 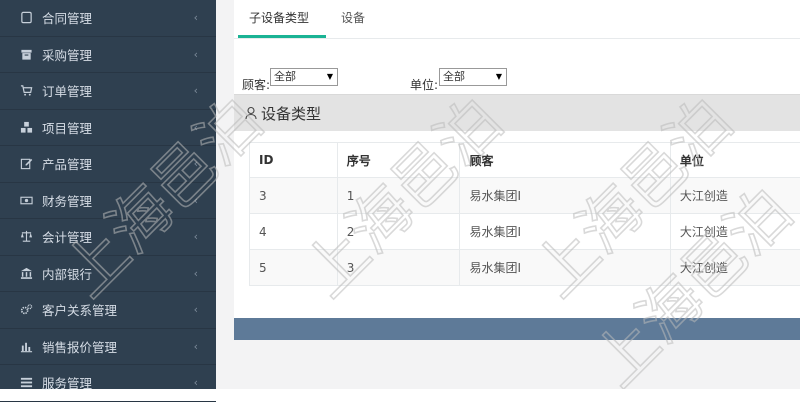 I want to click on user-icon, so click(x=251, y=113).